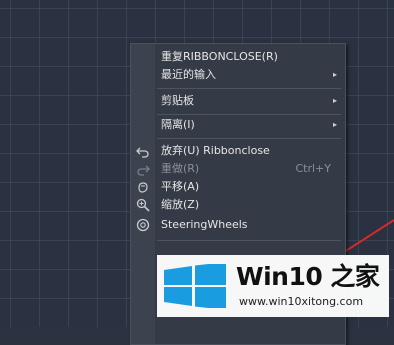  What do you see at coordinates (238, 205) in the screenshot?
I see `menu-item-zoom: 缩放(Z)` at bounding box center [238, 205].